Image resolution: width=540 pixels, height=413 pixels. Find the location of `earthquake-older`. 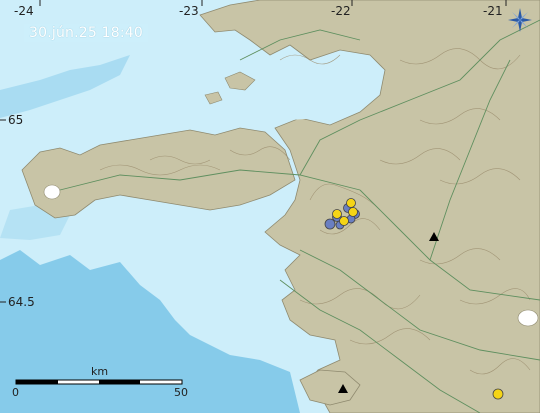

earthquake-older is located at coordinates (330, 224).